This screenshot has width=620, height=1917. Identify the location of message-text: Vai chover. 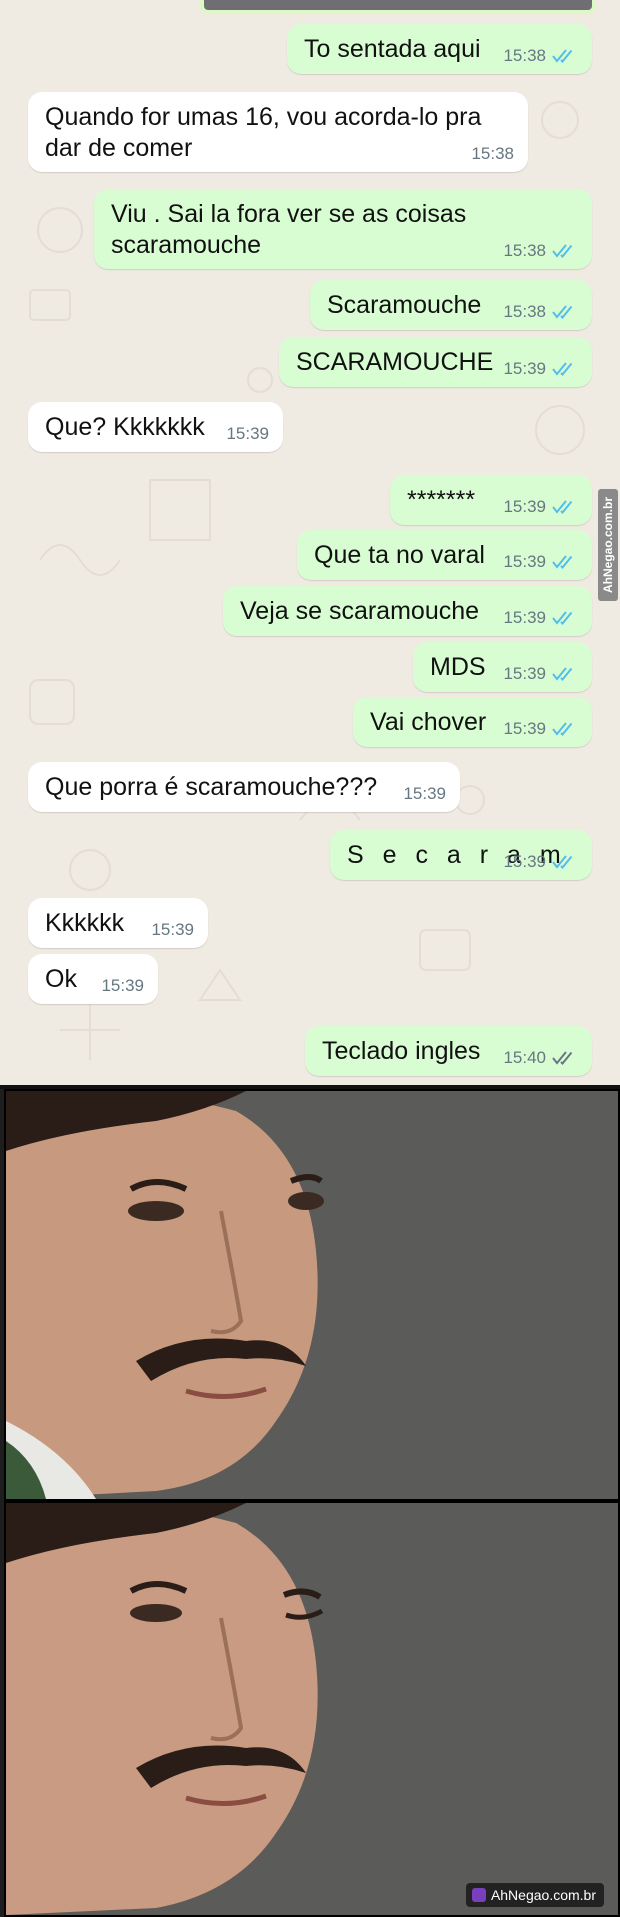
(428, 722).